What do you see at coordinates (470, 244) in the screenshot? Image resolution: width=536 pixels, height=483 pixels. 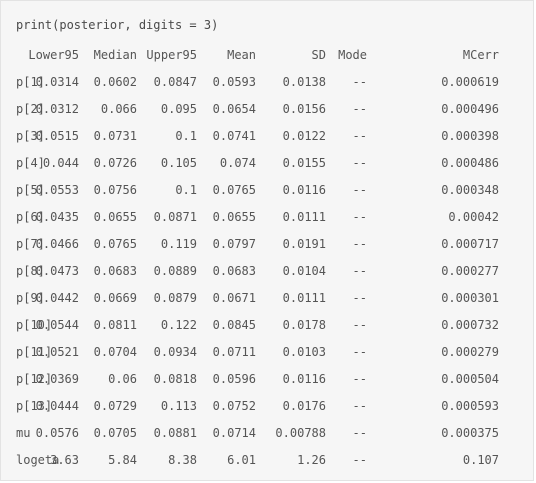 I see `cell-mcerr: 0.000717` at bounding box center [470, 244].